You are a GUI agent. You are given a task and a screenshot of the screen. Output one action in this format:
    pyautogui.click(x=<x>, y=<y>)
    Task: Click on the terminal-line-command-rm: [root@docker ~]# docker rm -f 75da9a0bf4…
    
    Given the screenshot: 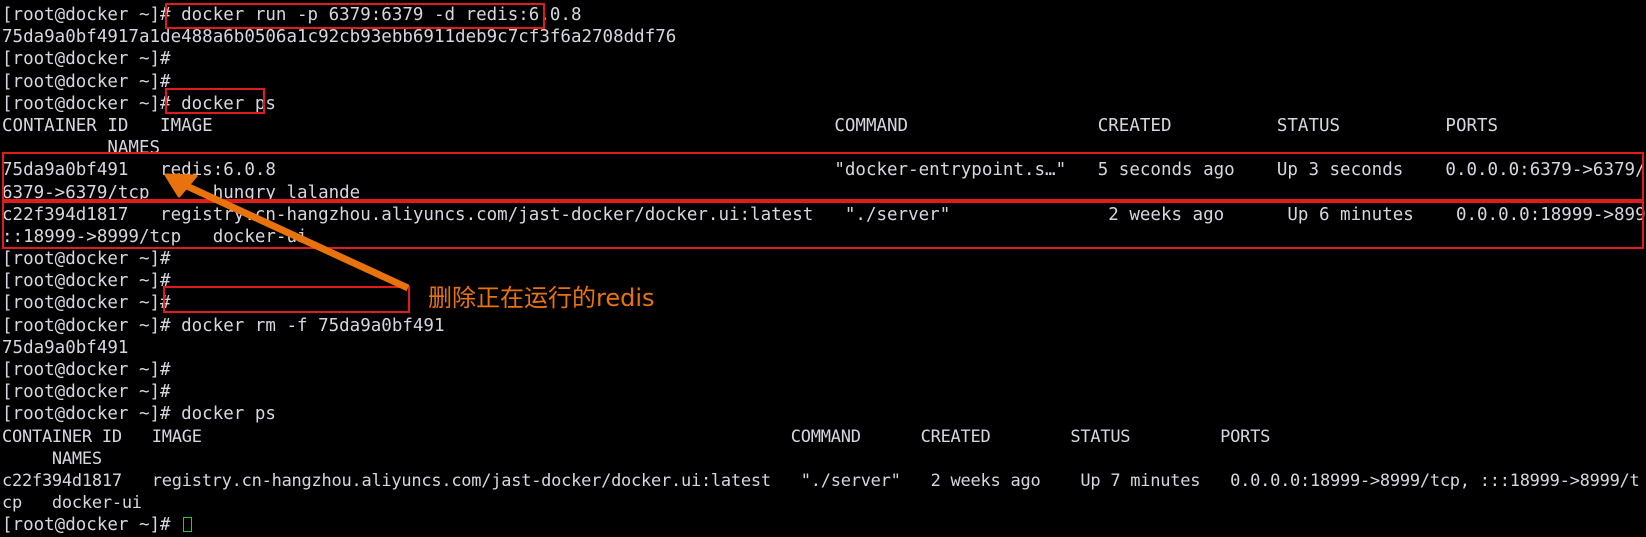 What is the action you would take?
    pyautogui.click(x=223, y=325)
    